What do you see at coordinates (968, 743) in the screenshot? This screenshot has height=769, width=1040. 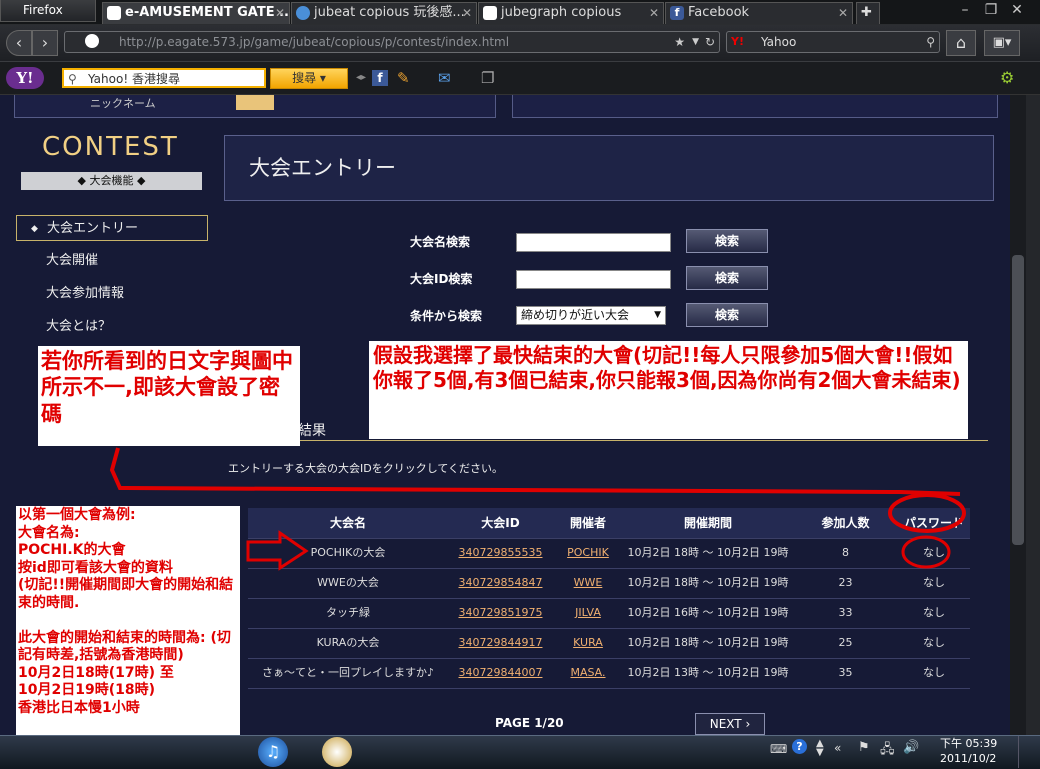 I see `clock-time: 下午 05:39` at bounding box center [968, 743].